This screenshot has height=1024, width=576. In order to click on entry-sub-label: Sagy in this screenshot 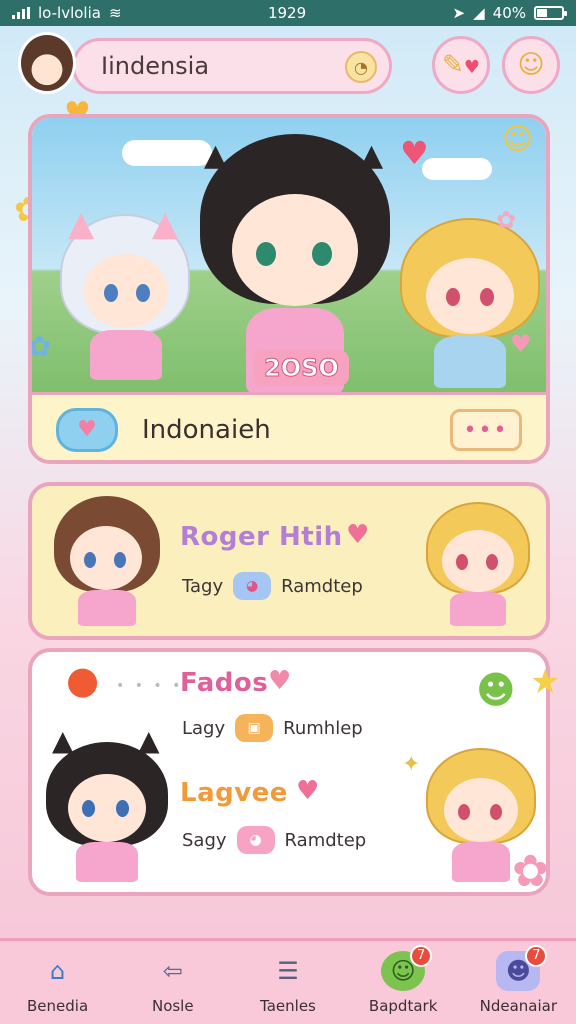, I will do `click(204, 840)`.